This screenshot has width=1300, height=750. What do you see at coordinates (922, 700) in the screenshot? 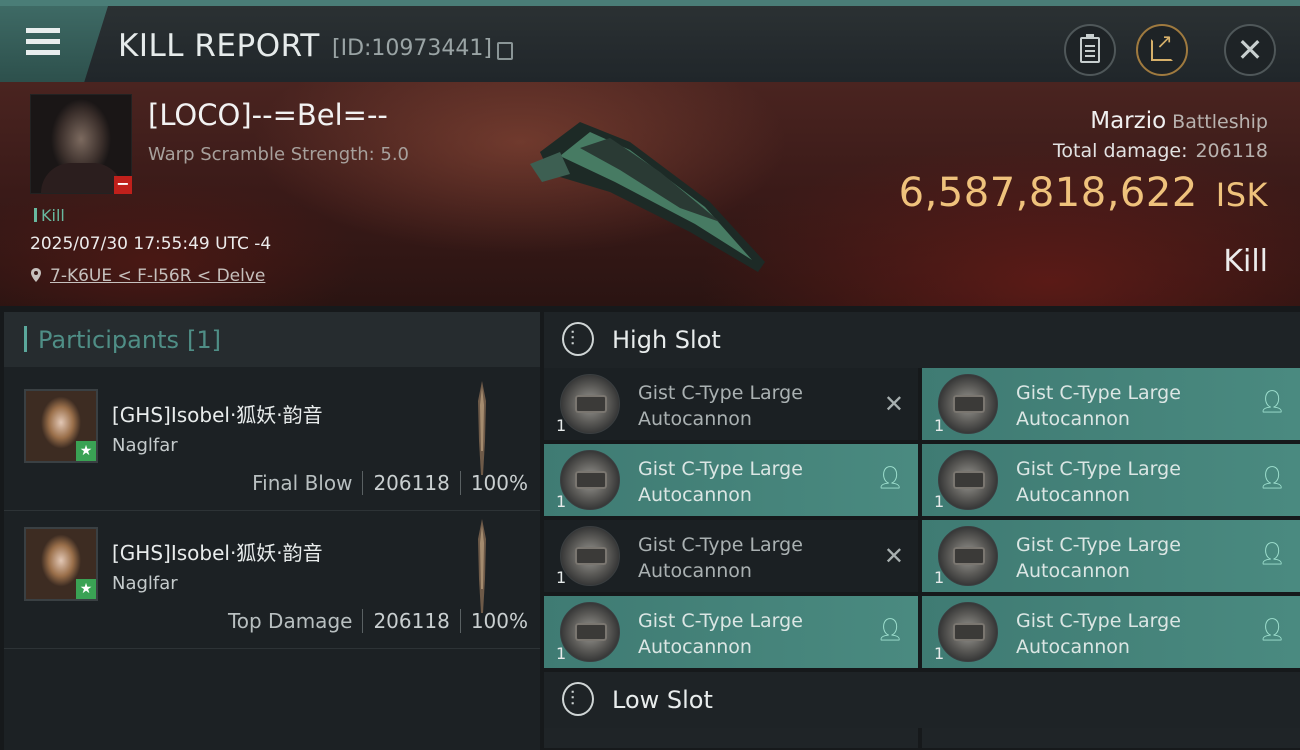
I see `low-slot-header: Low Slot` at bounding box center [922, 700].